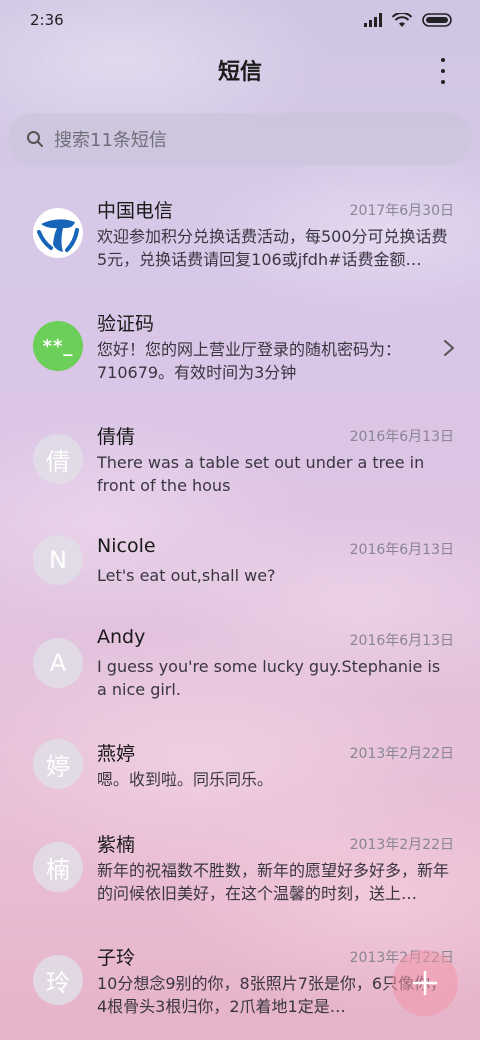  What do you see at coordinates (116, 958) in the screenshot?
I see `conversation-name: 子玲` at bounding box center [116, 958].